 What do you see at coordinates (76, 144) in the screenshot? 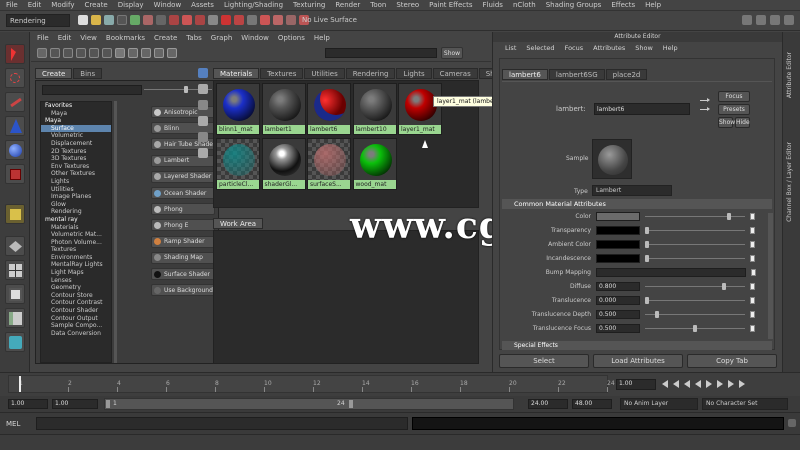
I see `tree-item-displacement: Displacement` at bounding box center [76, 144].